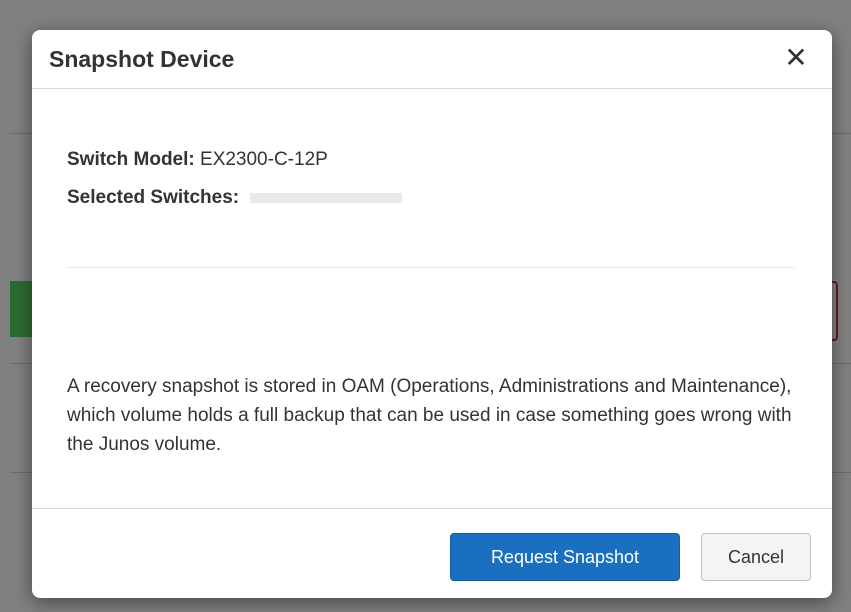 This screenshot has height=612, width=851. Describe the element at coordinates (796, 58) in the screenshot. I see `close-icon: ✕` at that location.